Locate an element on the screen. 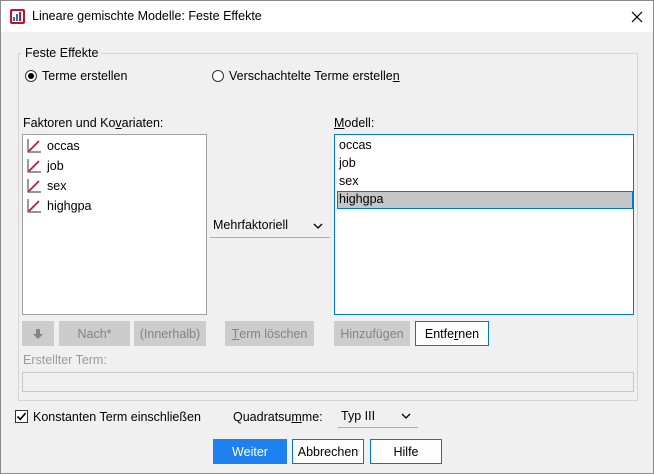  by-arrow-button is located at coordinates (38, 333).